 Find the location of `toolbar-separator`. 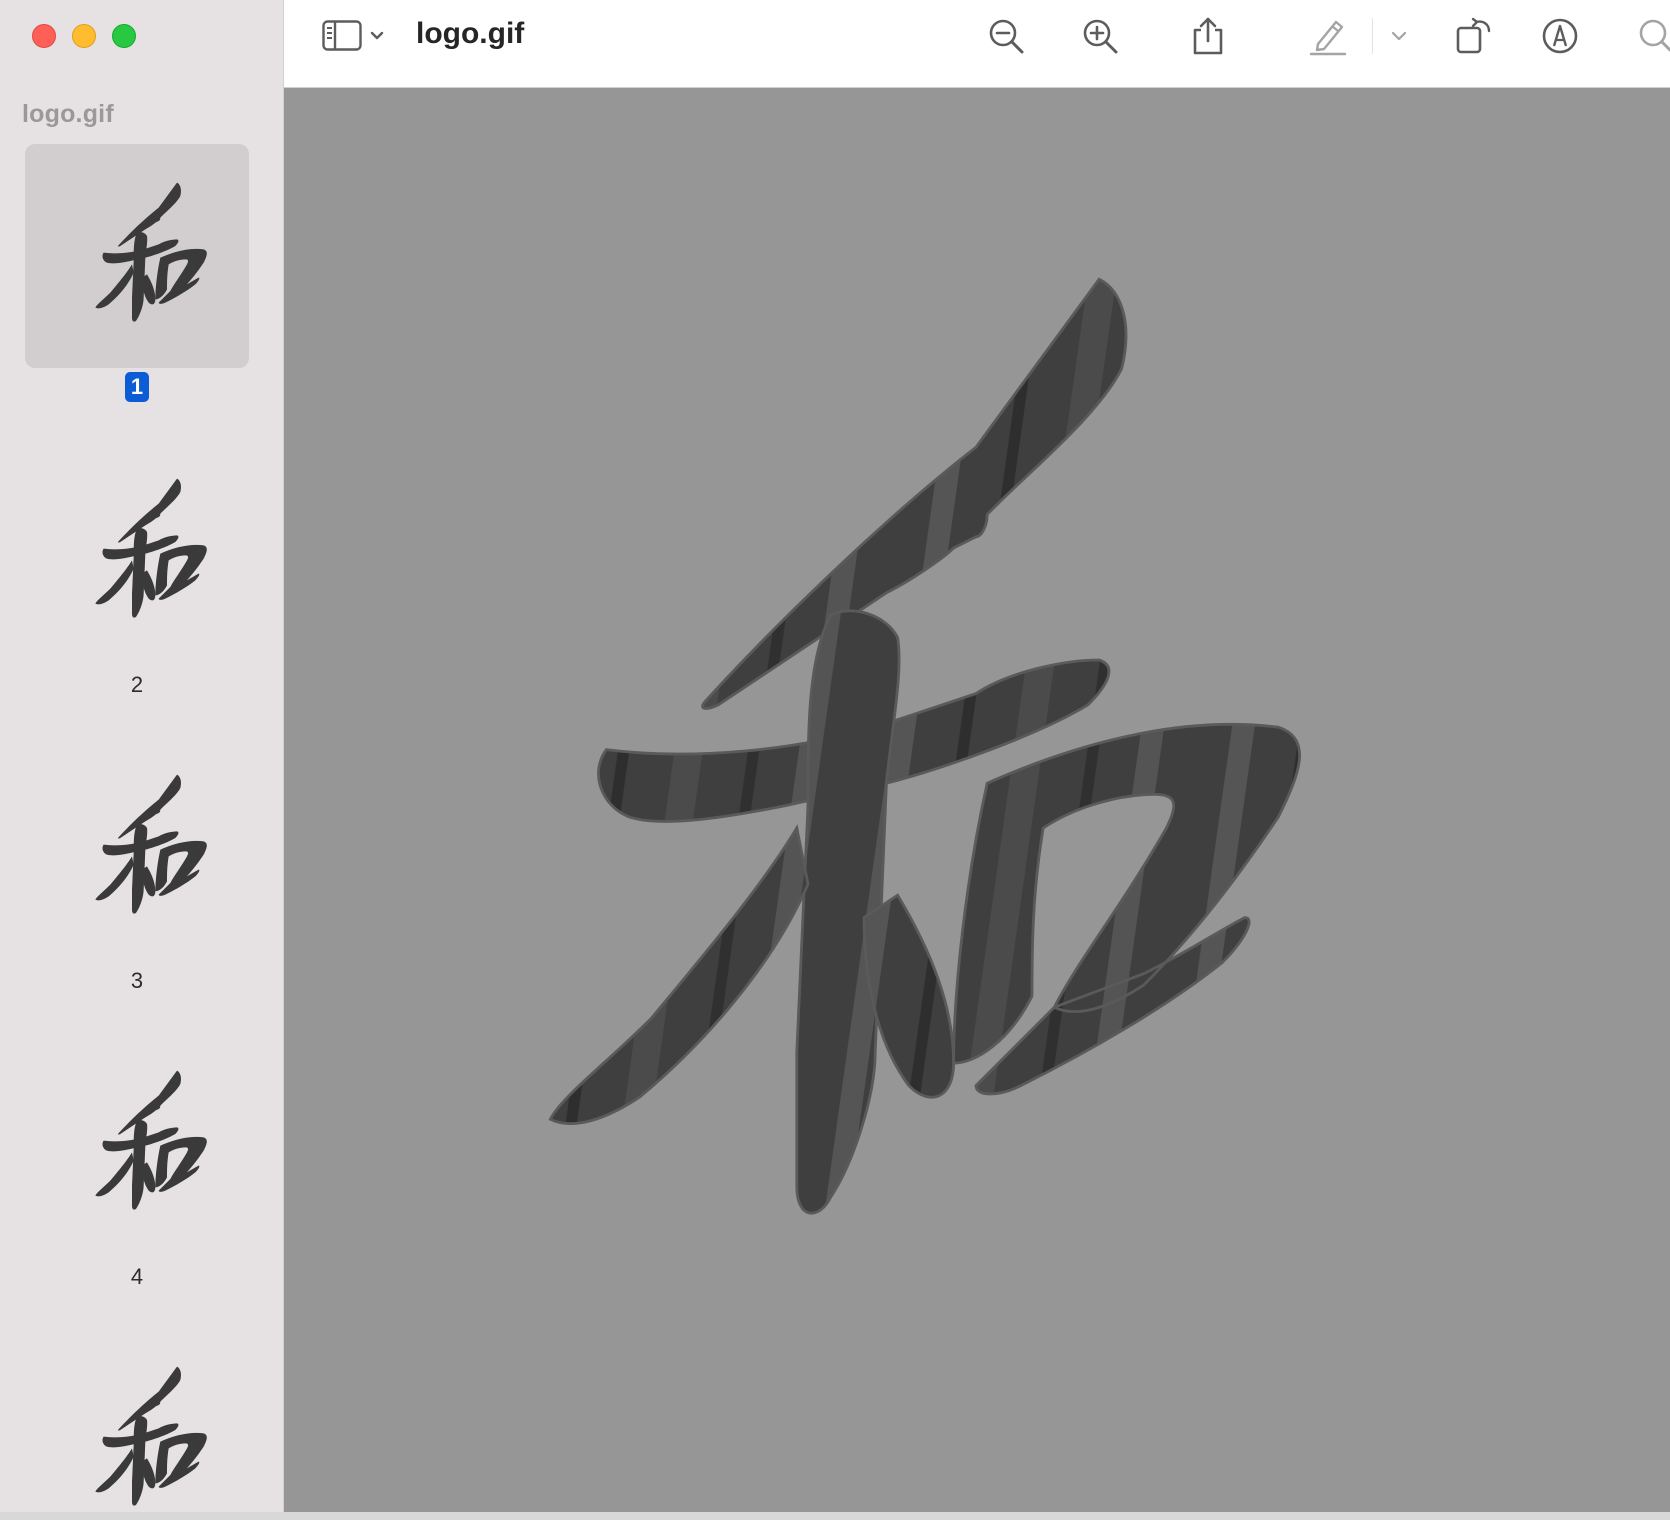

toolbar-separator is located at coordinates (1372, 36).